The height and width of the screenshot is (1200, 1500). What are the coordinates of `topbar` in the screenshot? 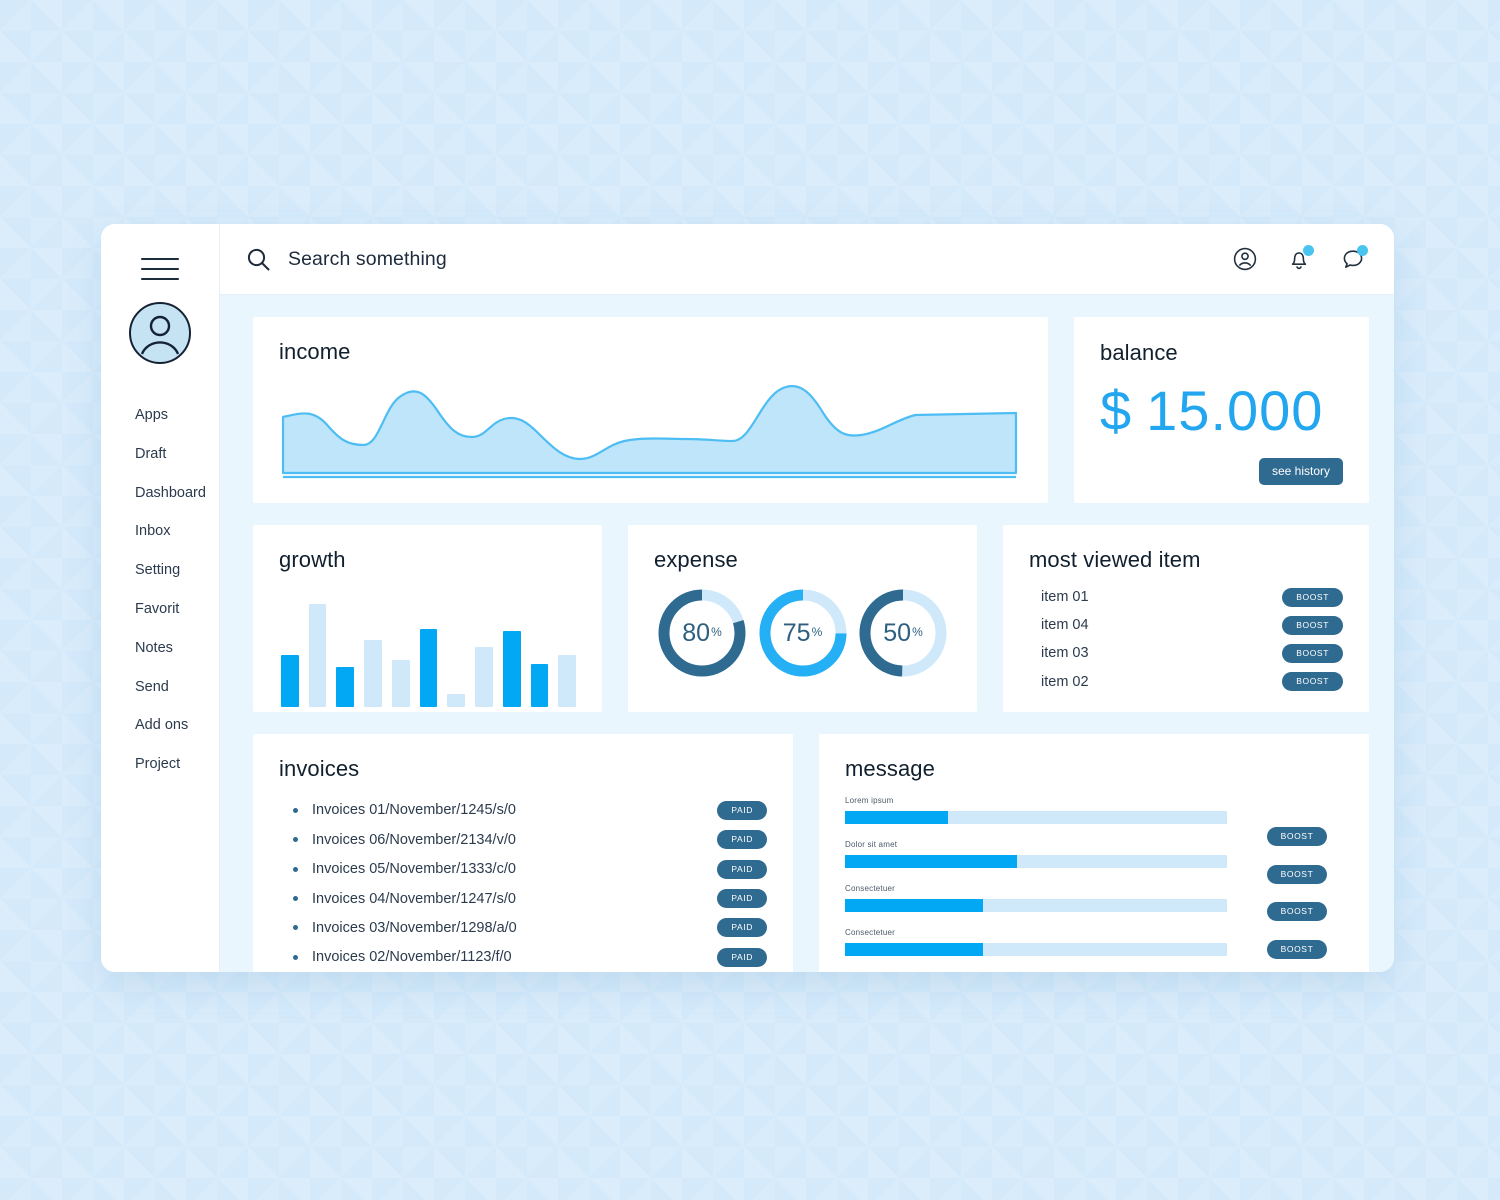 It's located at (807, 259).